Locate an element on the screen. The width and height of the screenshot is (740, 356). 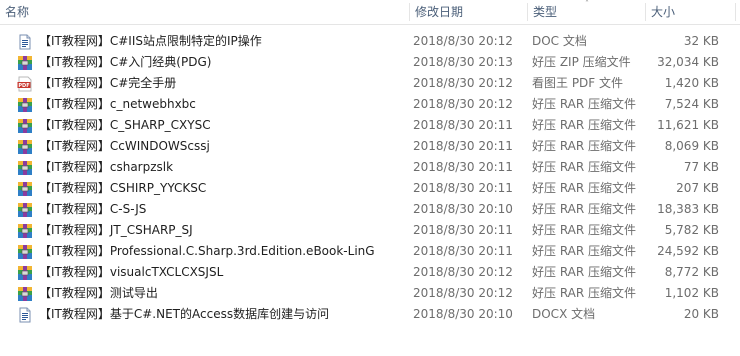
file-size: 8,772 KB is located at coordinates (691, 272).